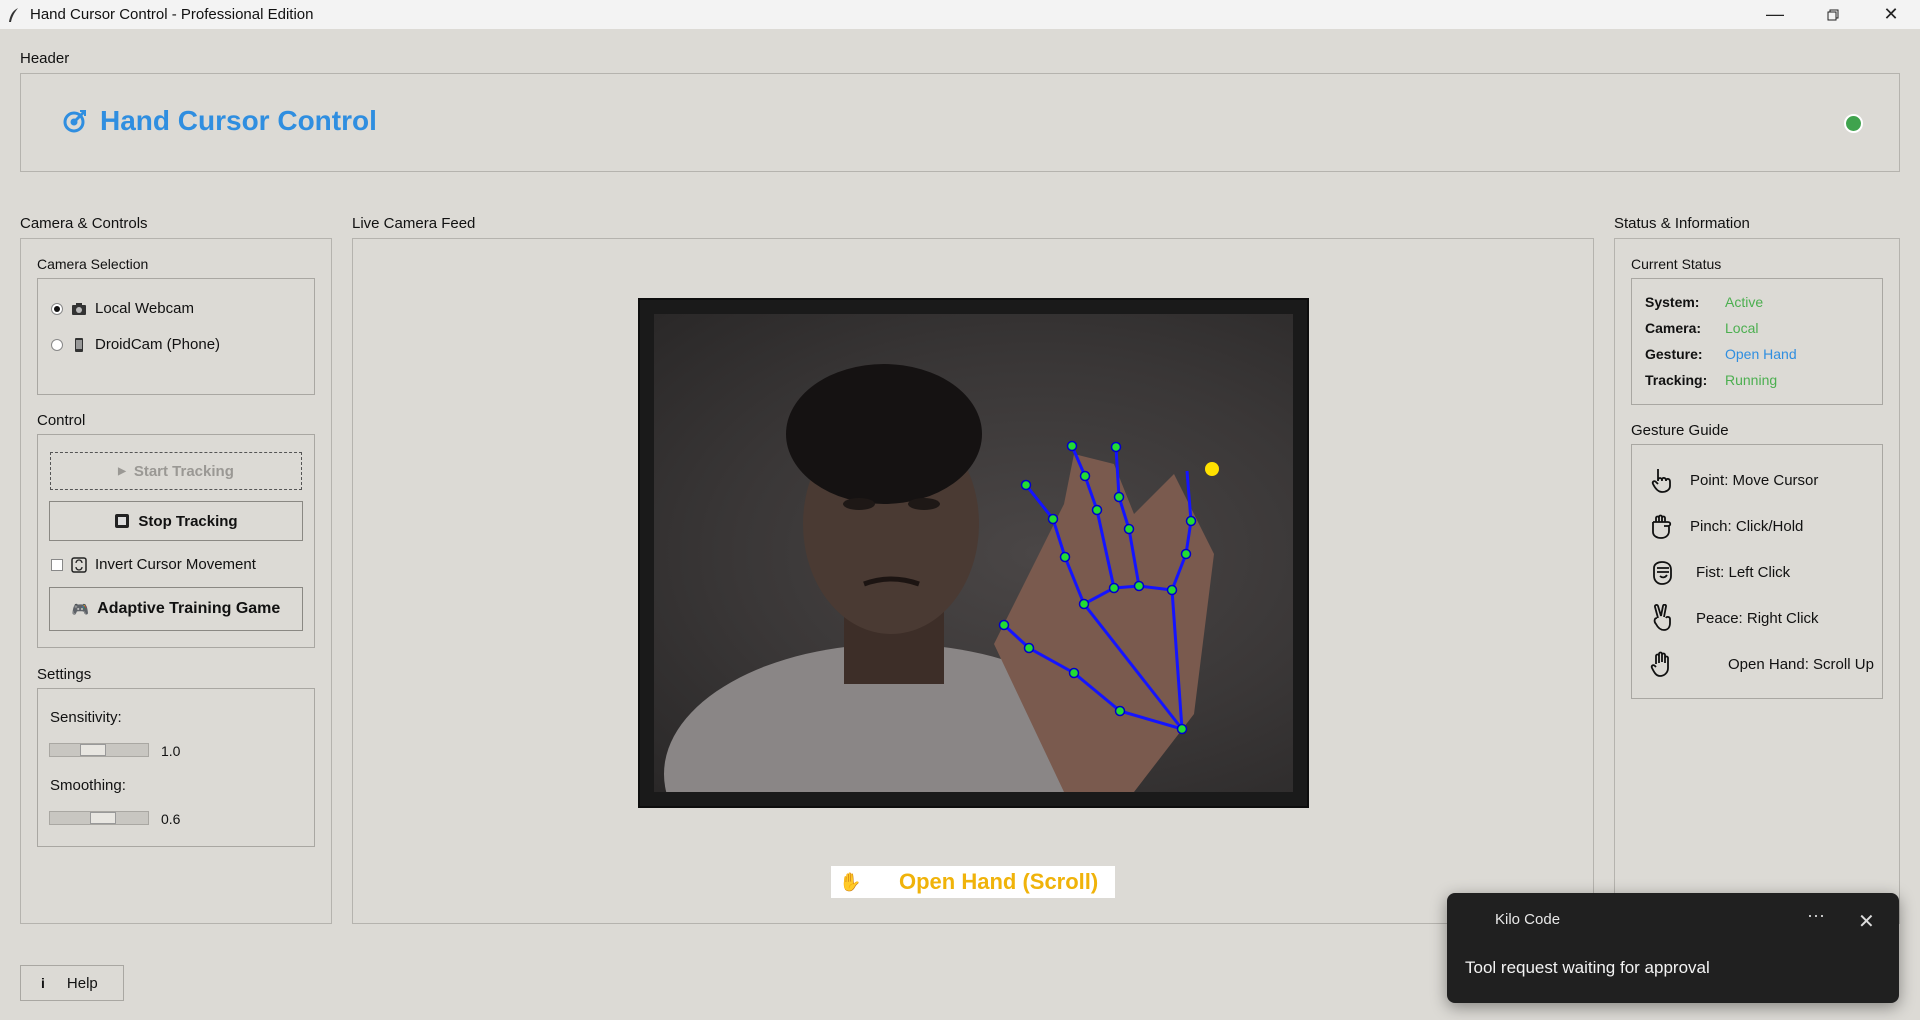  I want to click on guide-row-open-hand: Open Hand: Scroll Up, so click(1761, 664).